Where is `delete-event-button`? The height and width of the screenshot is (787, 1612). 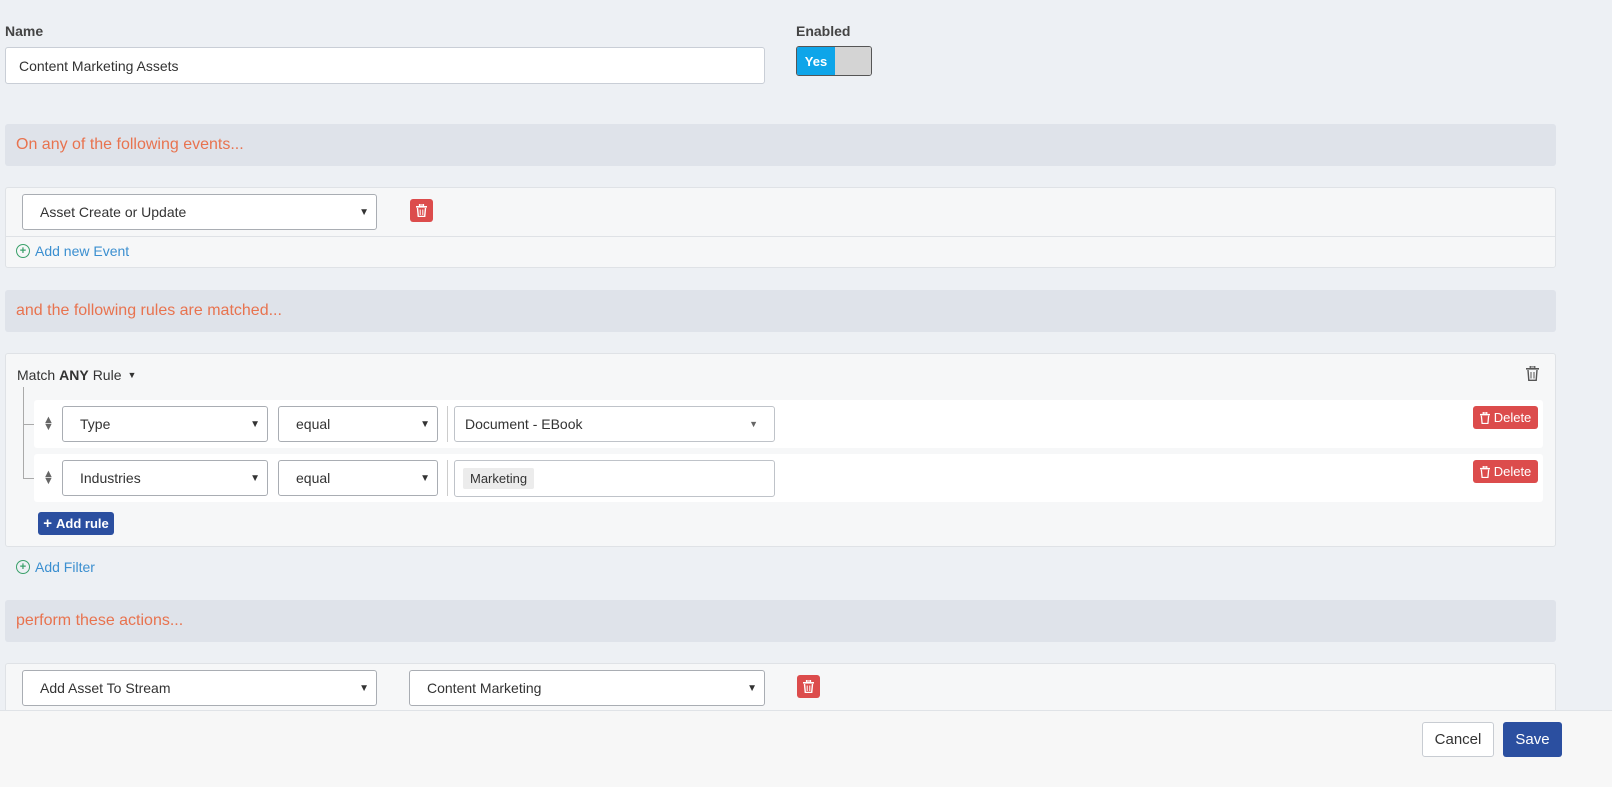 delete-event-button is located at coordinates (421, 210).